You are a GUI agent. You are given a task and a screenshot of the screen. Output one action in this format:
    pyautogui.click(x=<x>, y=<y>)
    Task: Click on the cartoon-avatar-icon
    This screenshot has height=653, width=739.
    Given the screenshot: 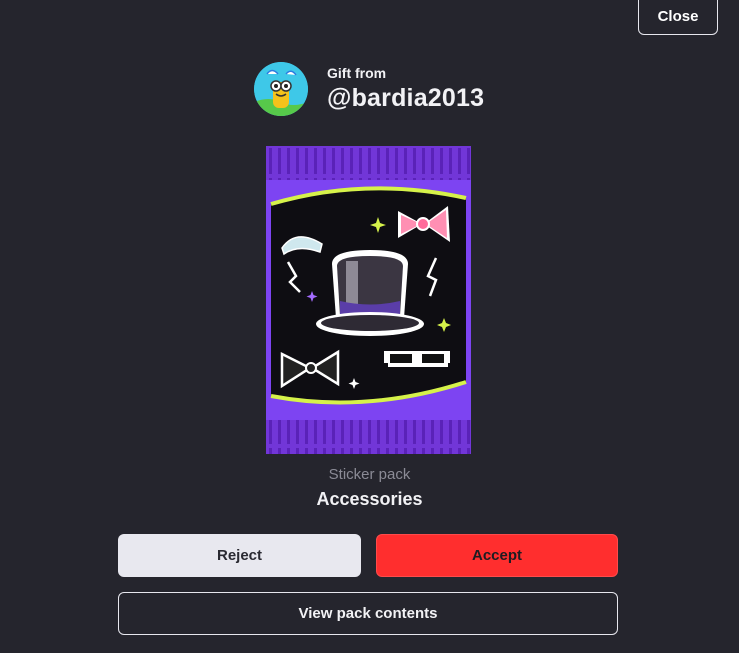 What is the action you would take?
    pyautogui.click(x=281, y=89)
    